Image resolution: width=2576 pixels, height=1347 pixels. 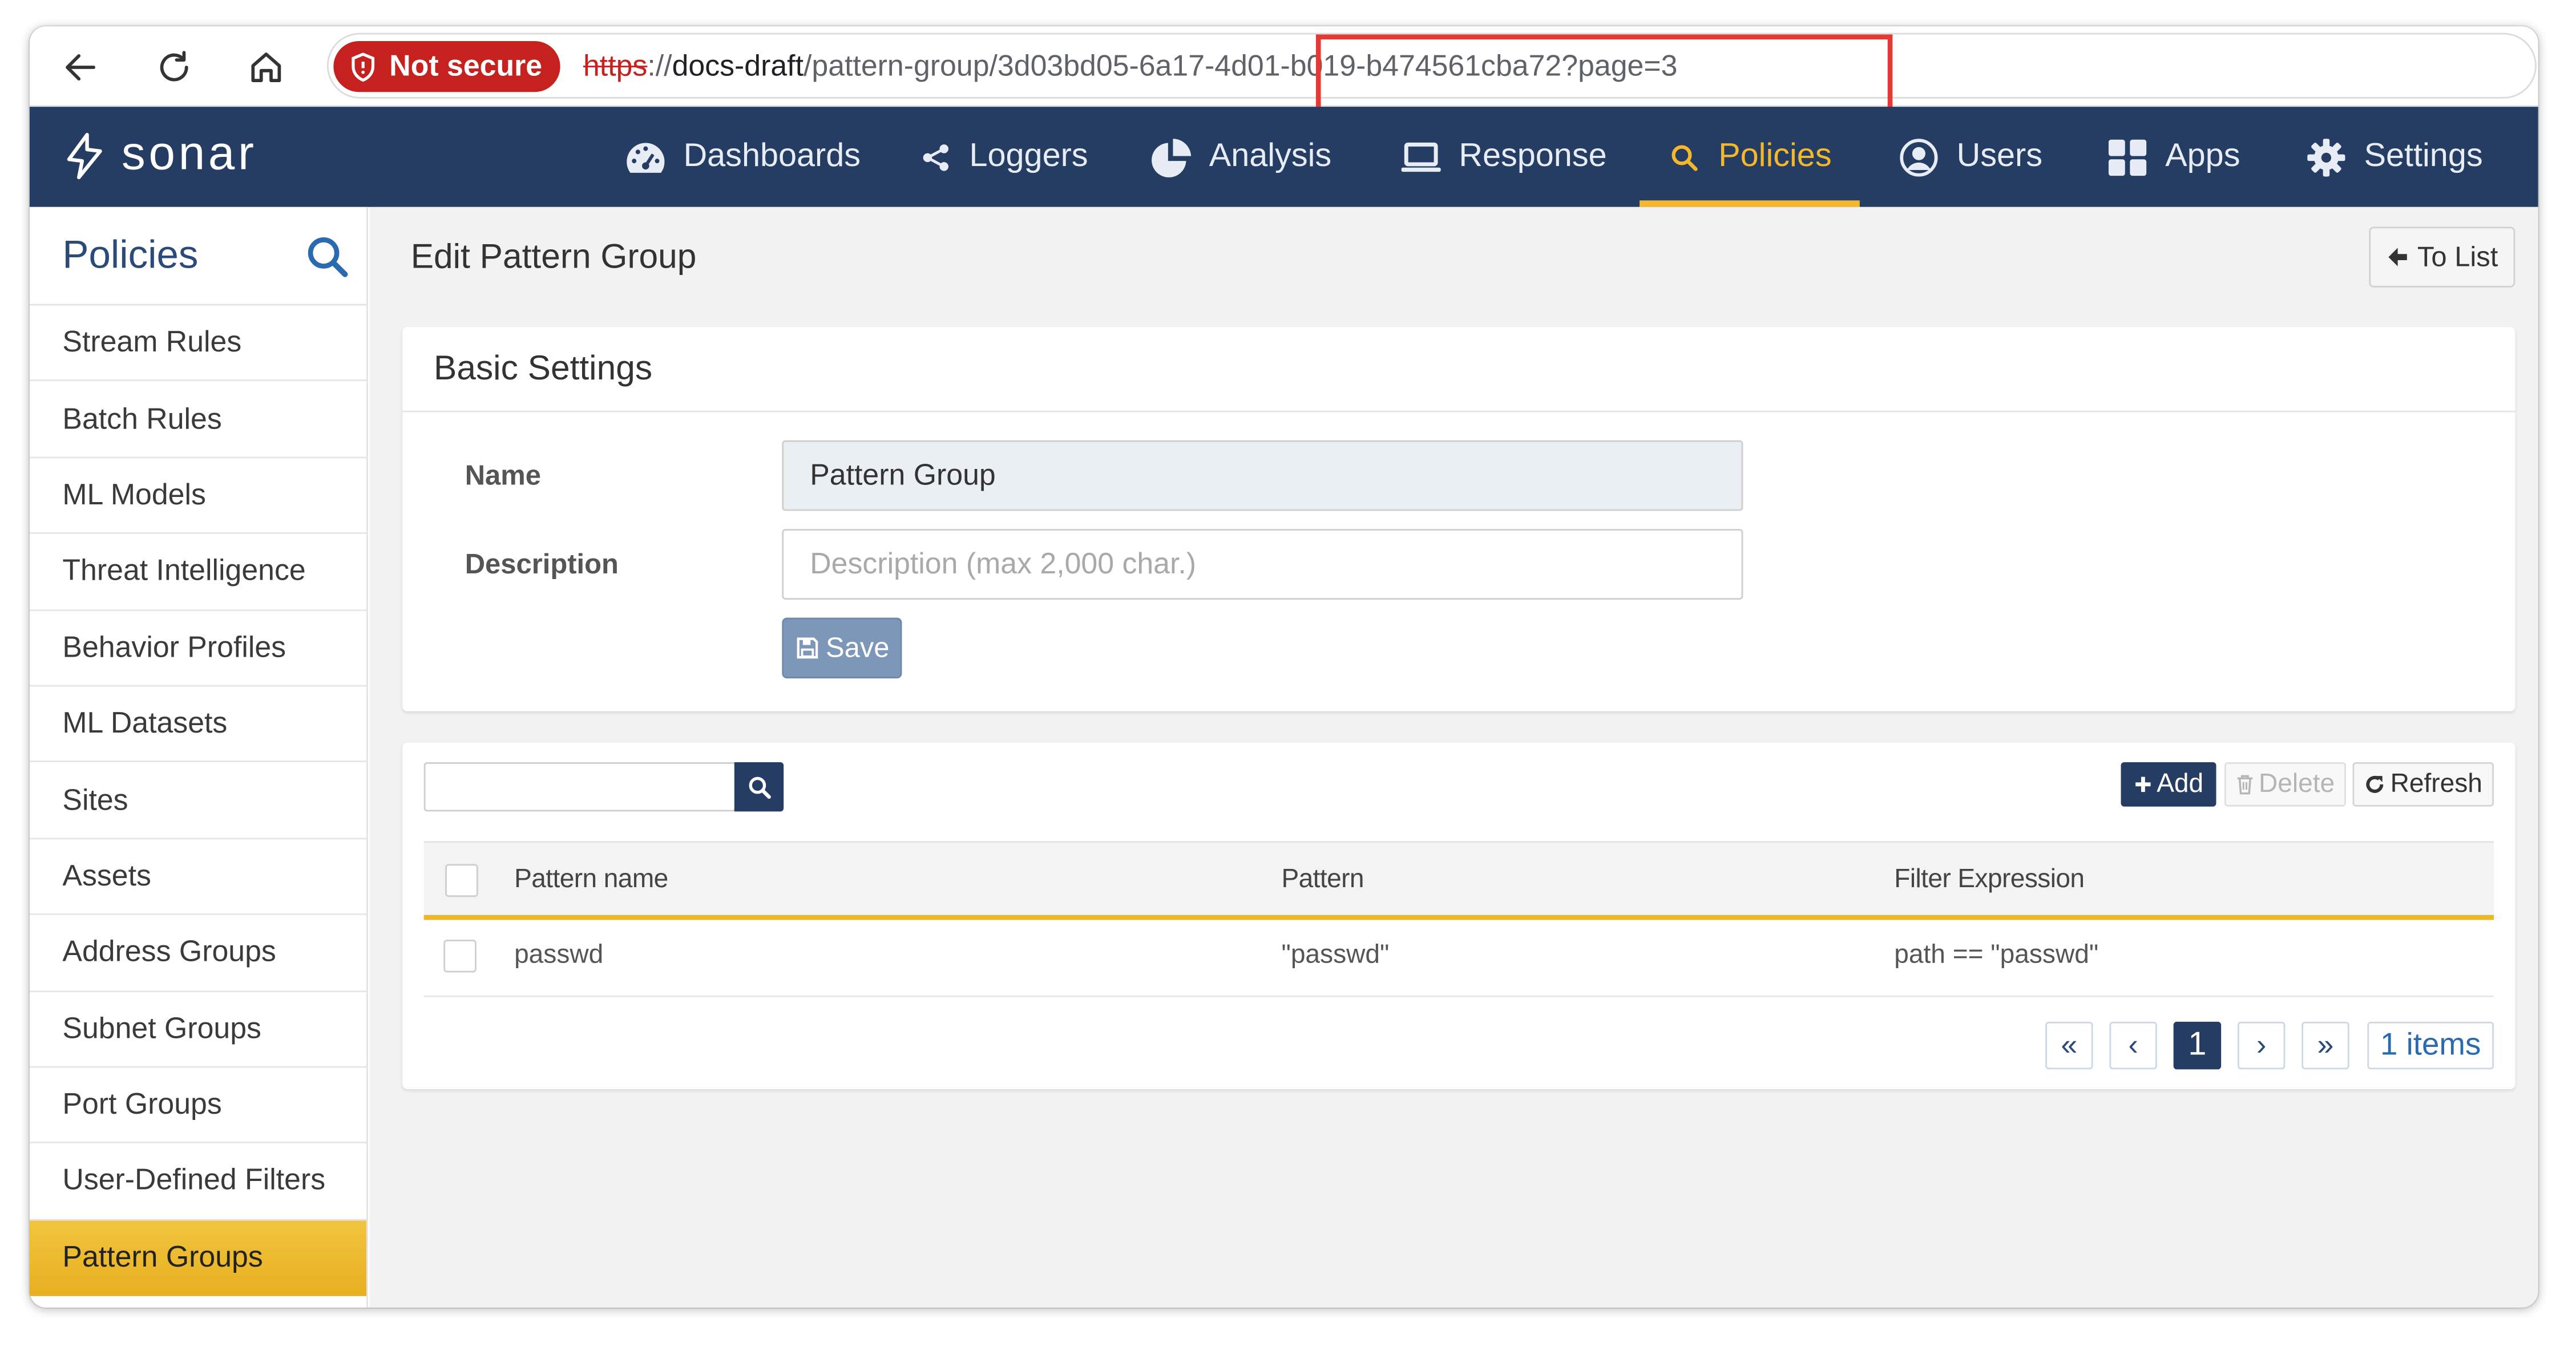 What do you see at coordinates (2325, 1045) in the screenshot?
I see `last-page-button: »` at bounding box center [2325, 1045].